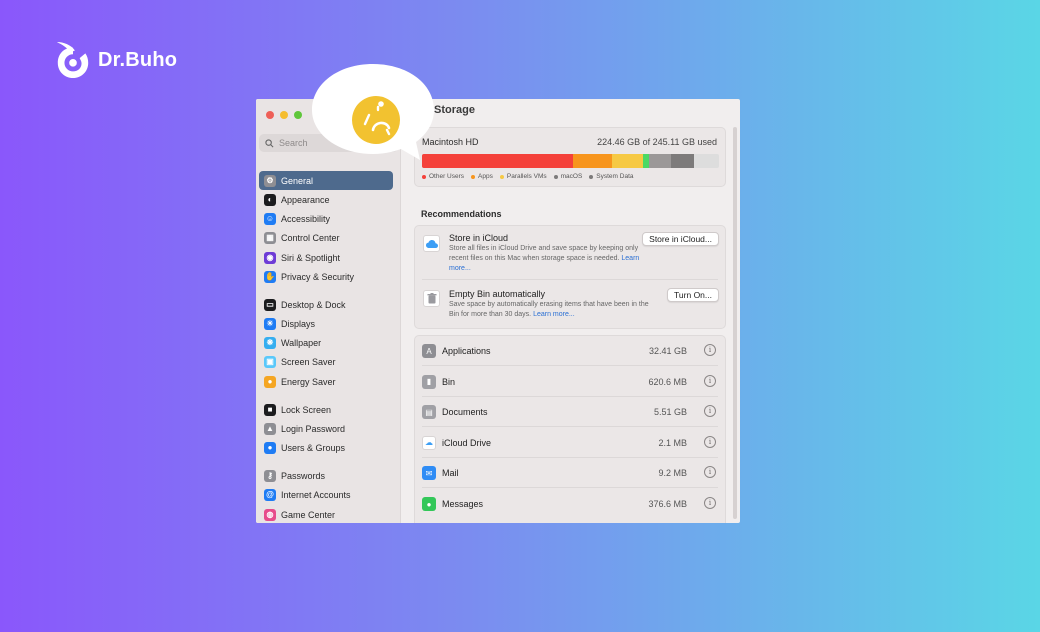 Image resolution: width=1040 pixels, height=632 pixels. I want to click on category-row-applications: A Applications 32.41 GB i, so click(570, 351).